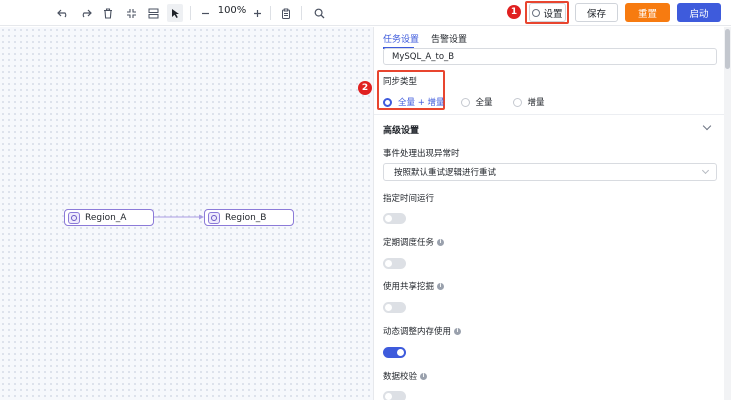 Image resolution: width=731 pixels, height=400 pixels. What do you see at coordinates (417, 332) in the screenshot?
I see `dynamic-memory-label-text: 动态调整内存使用` at bounding box center [417, 332].